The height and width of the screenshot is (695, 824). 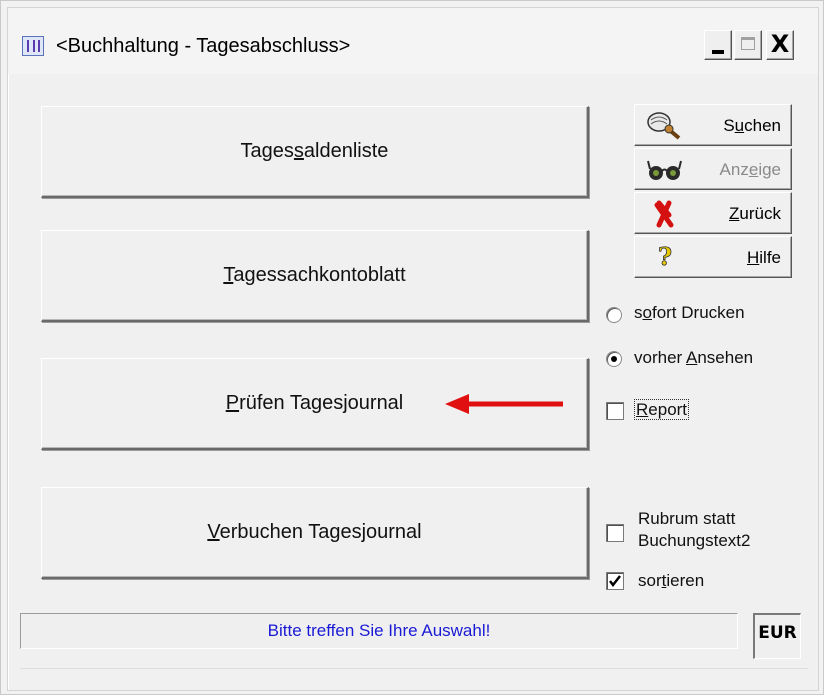 I want to click on status-message: Bitte treffen Sie Ihre Auswahl!, so click(x=379, y=630).